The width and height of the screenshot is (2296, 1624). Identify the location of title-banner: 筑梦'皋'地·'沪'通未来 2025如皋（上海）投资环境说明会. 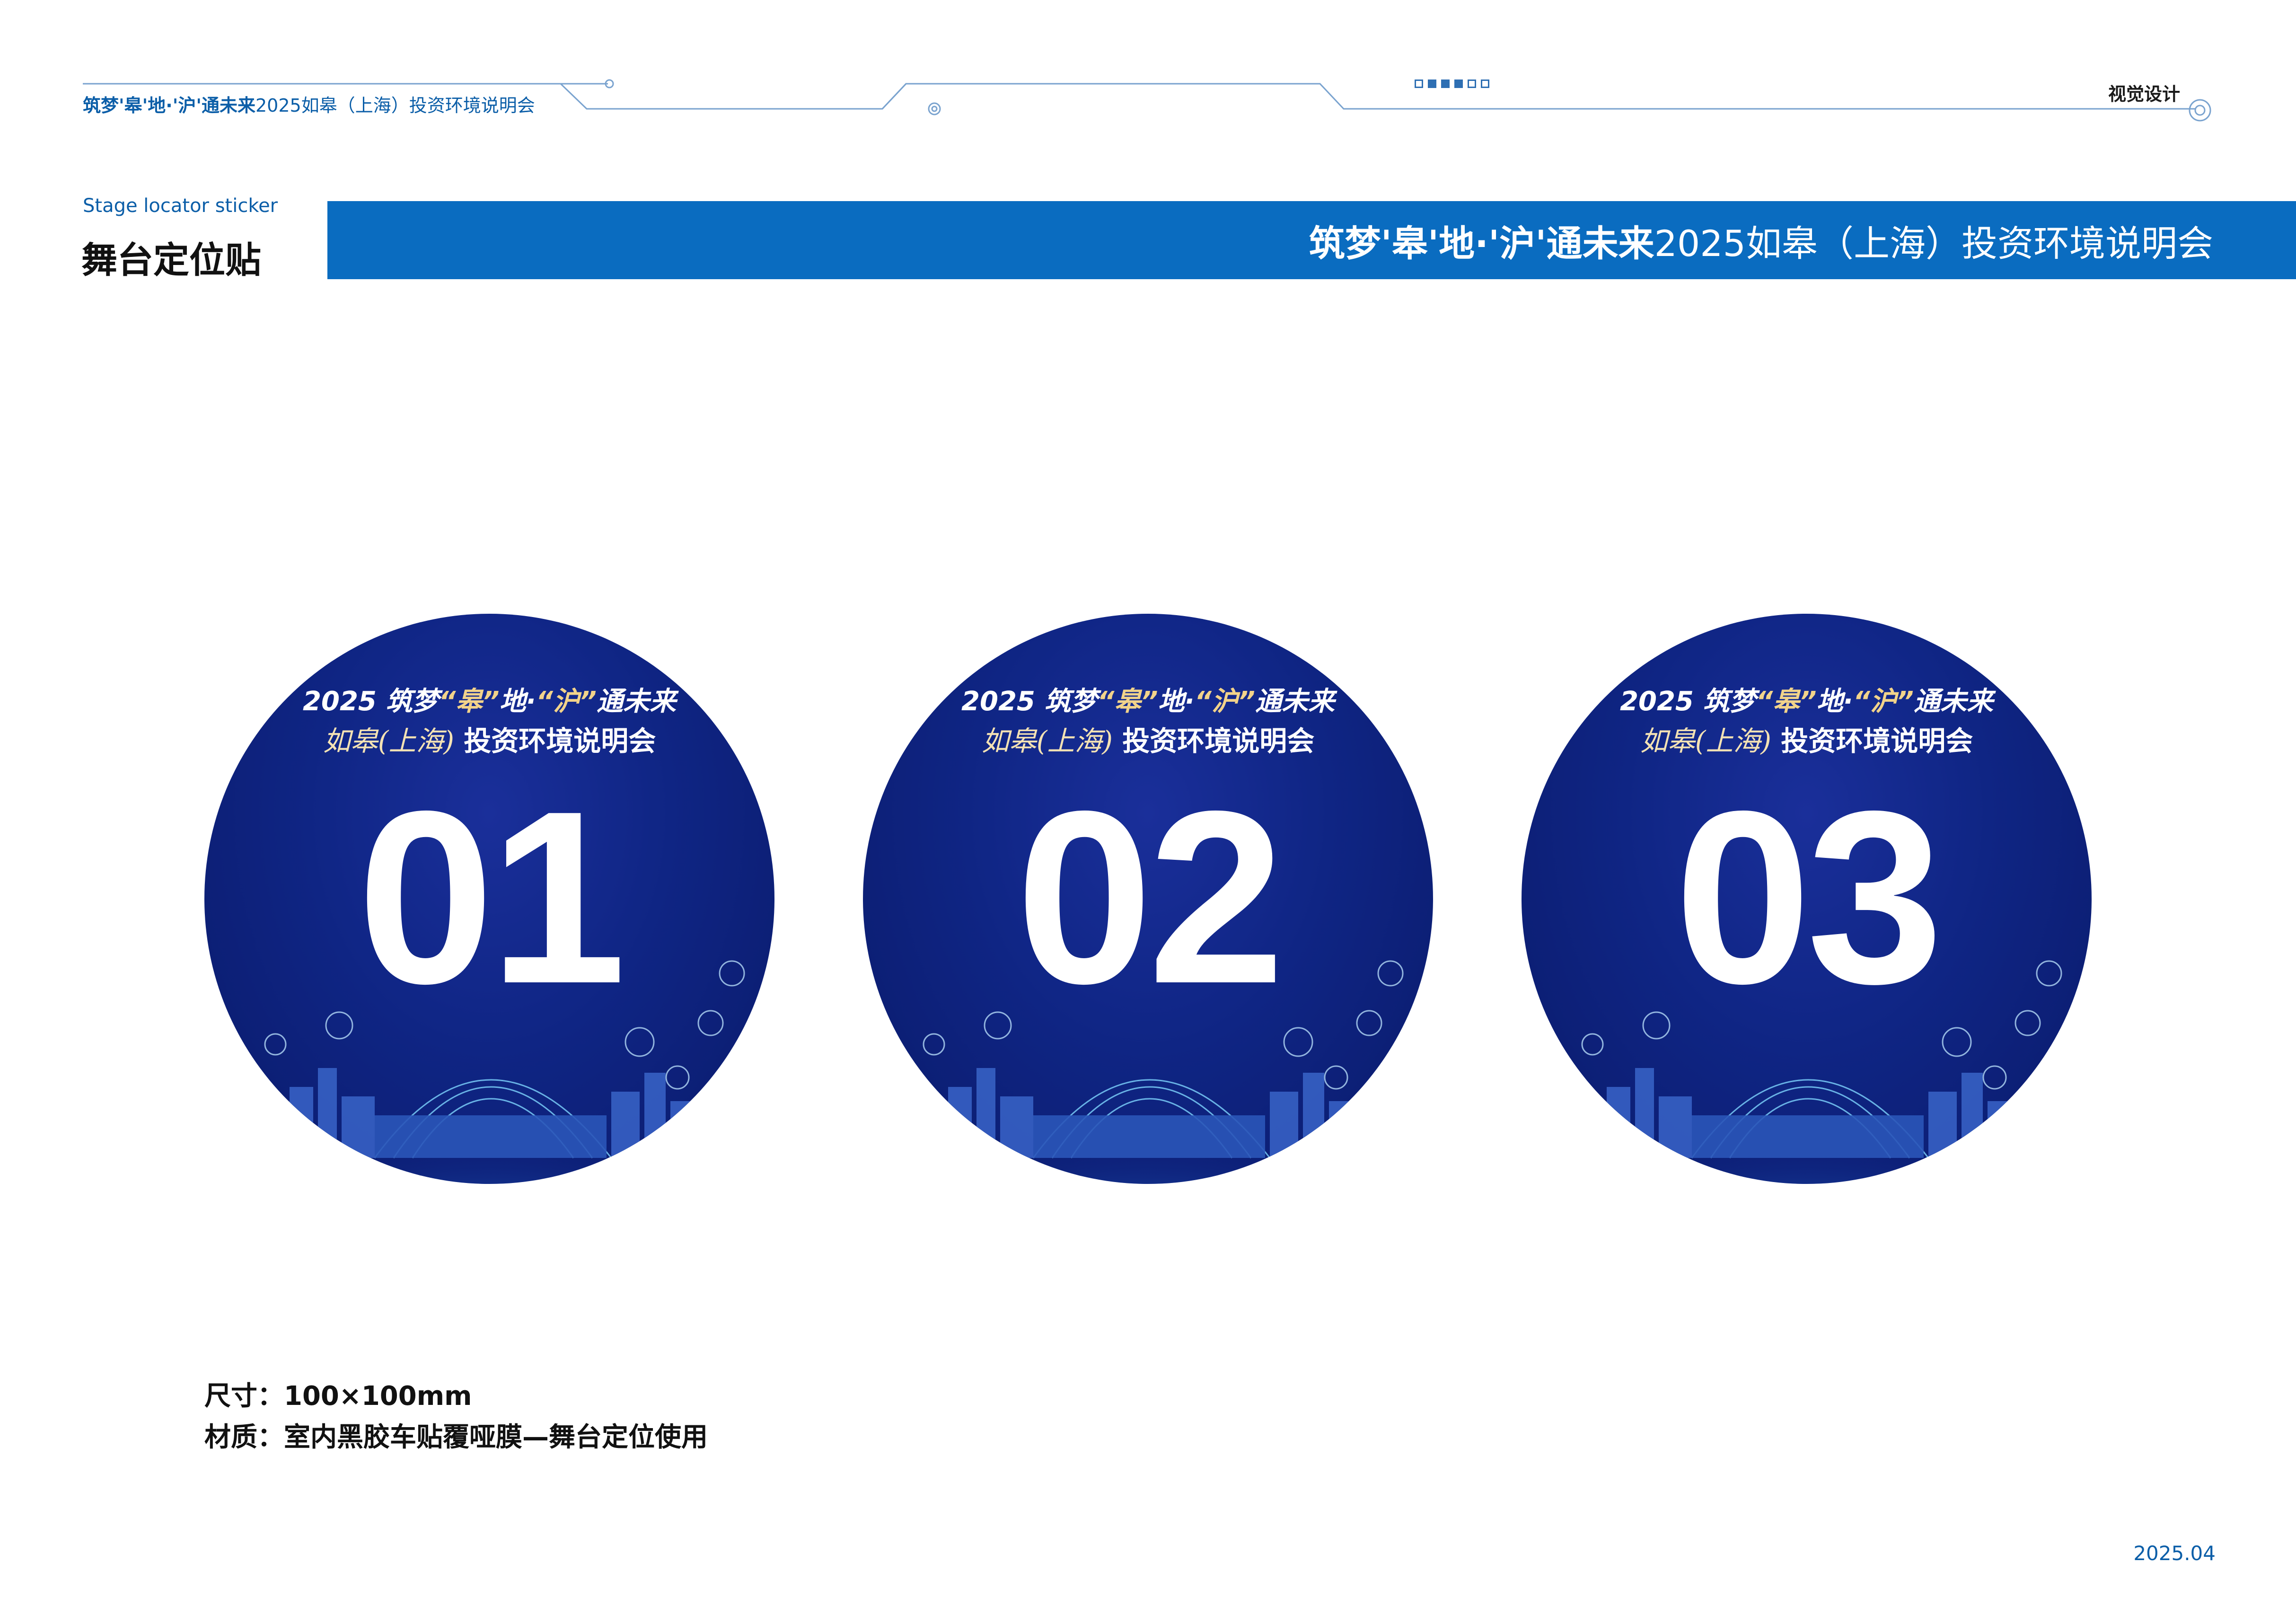
(1312, 240).